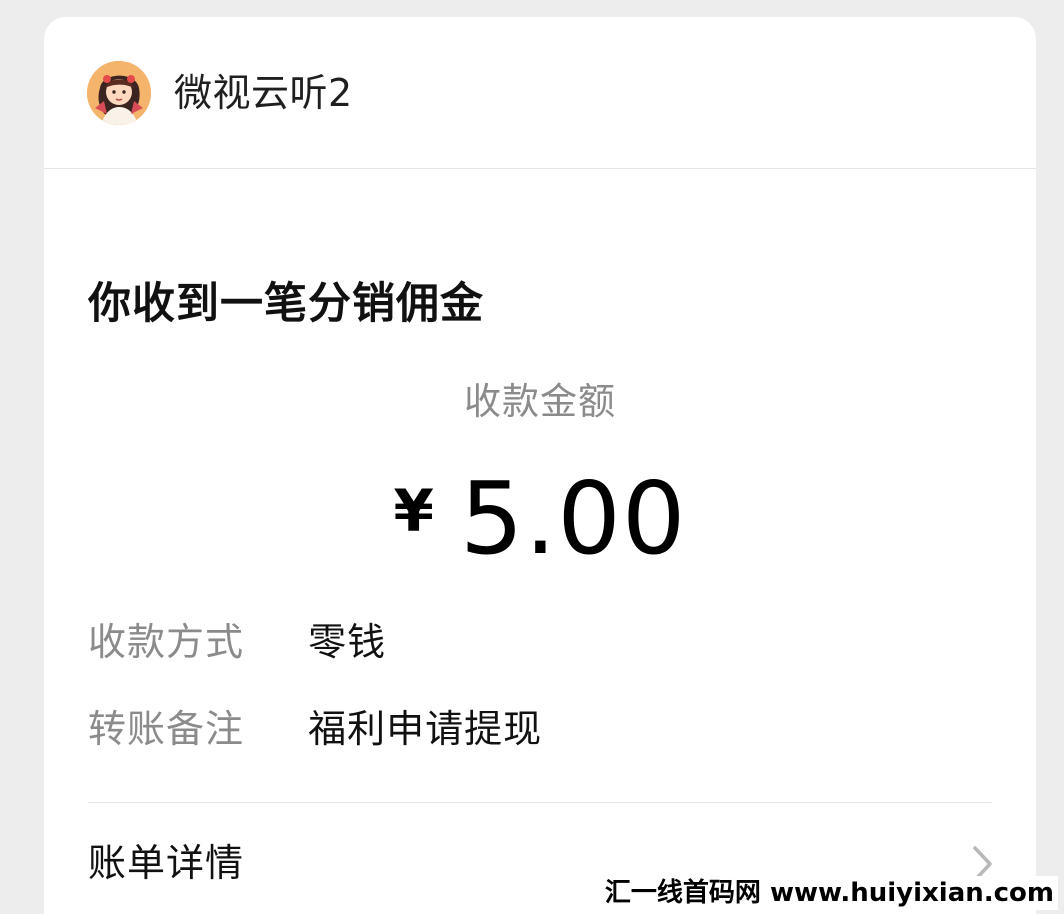  I want to click on transfer-remark-value: 福利申请提现, so click(425, 729).